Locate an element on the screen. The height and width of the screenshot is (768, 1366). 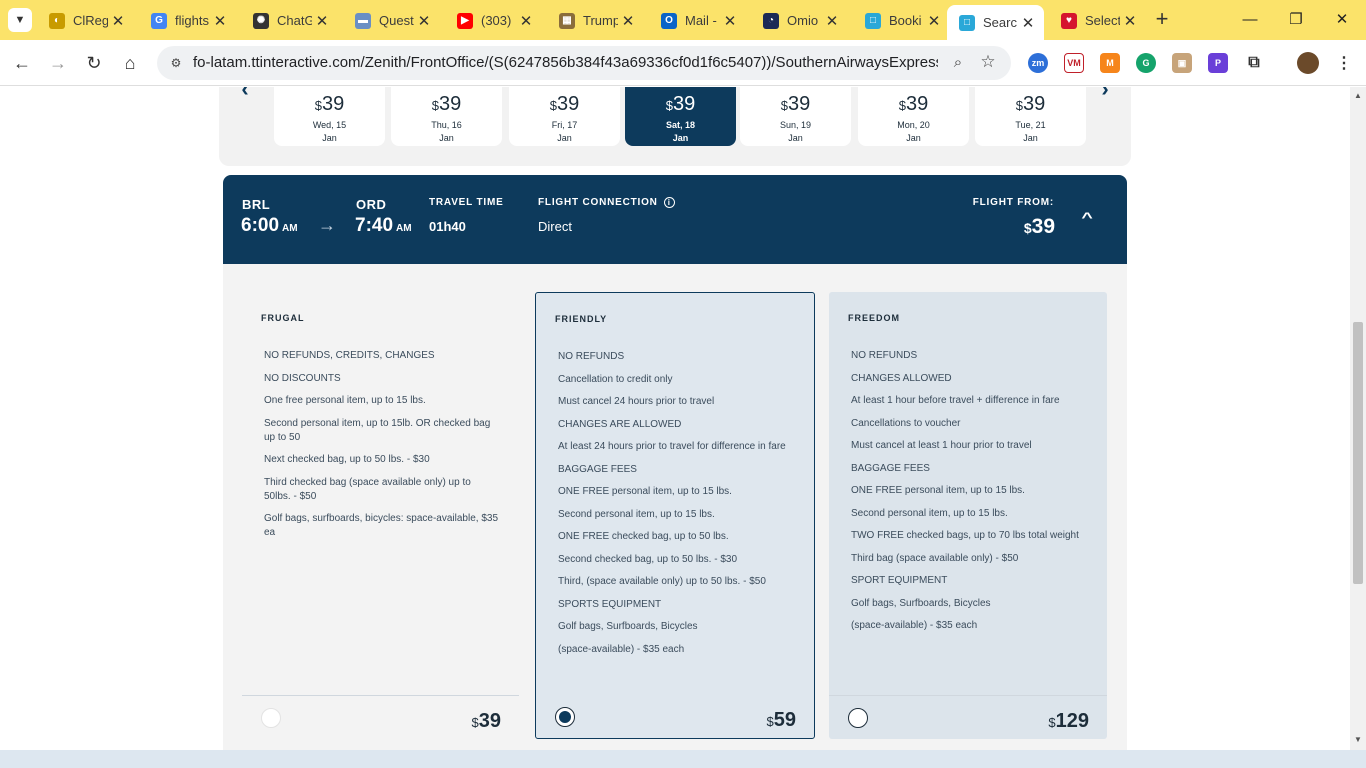
puzzle-extensions-icon: ⧉ is located at coordinates (1254, 63).